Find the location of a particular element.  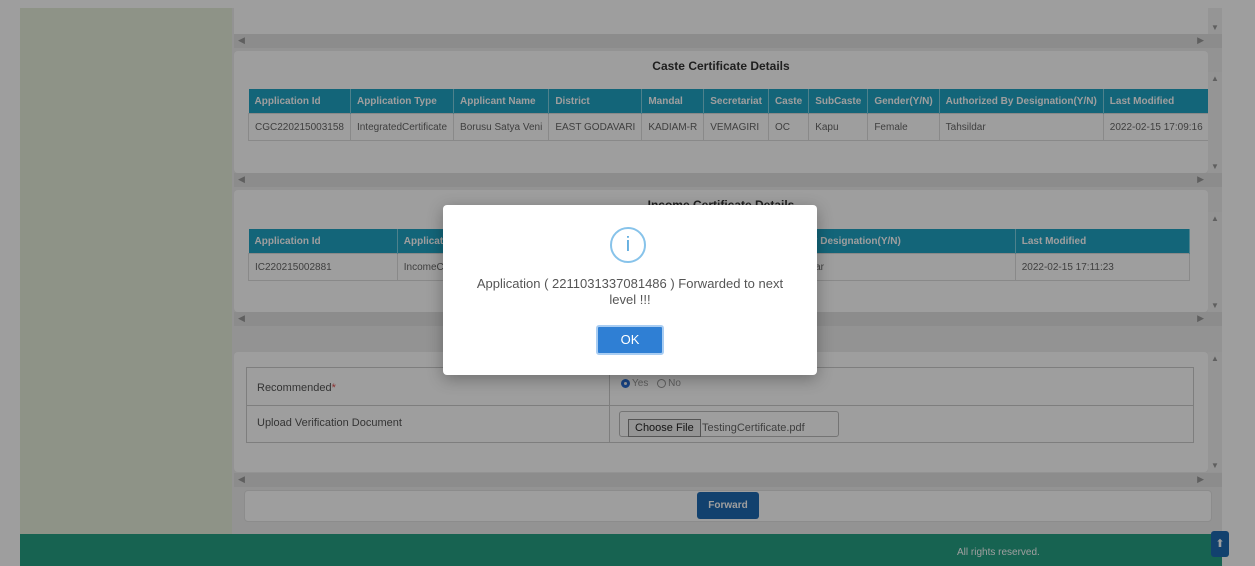

ok-button: OK is located at coordinates (630, 340).